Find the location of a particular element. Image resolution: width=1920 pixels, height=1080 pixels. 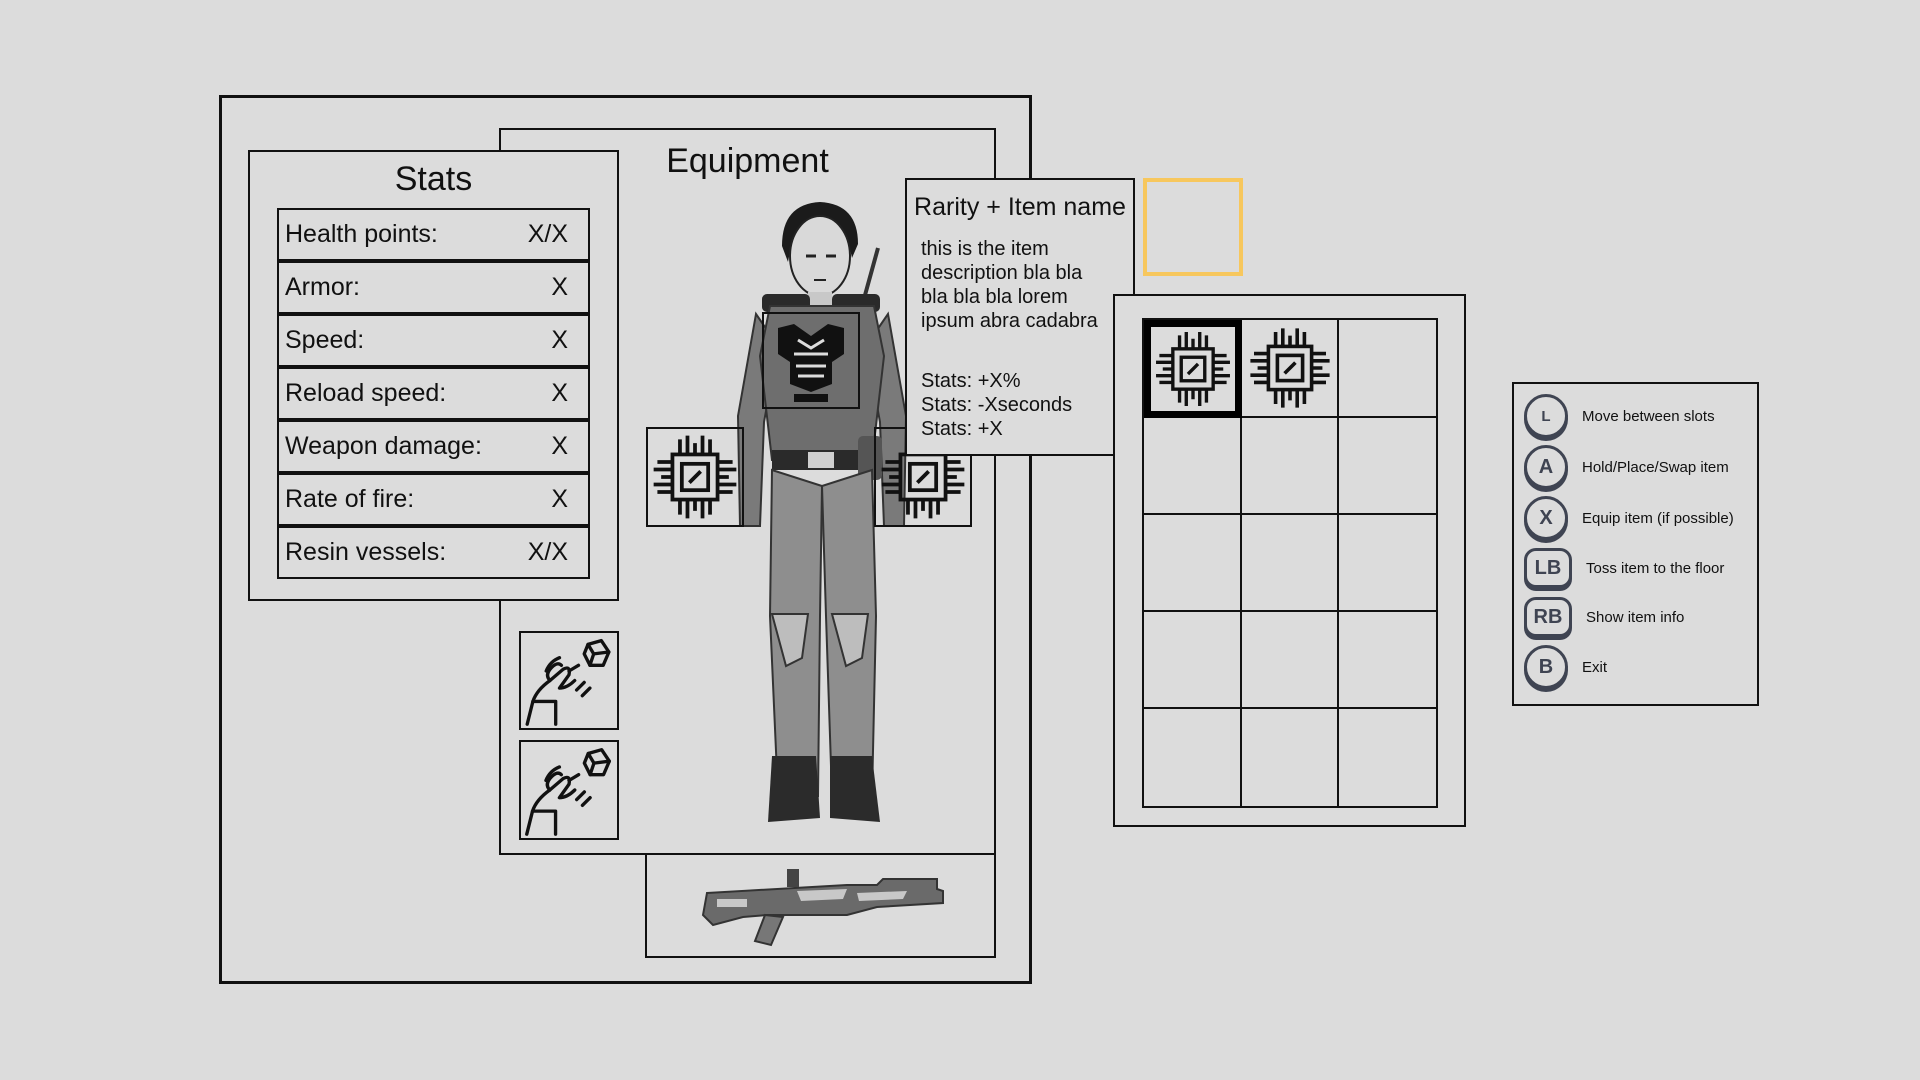

stat-label: Resin vessels: is located at coordinates (366, 552).